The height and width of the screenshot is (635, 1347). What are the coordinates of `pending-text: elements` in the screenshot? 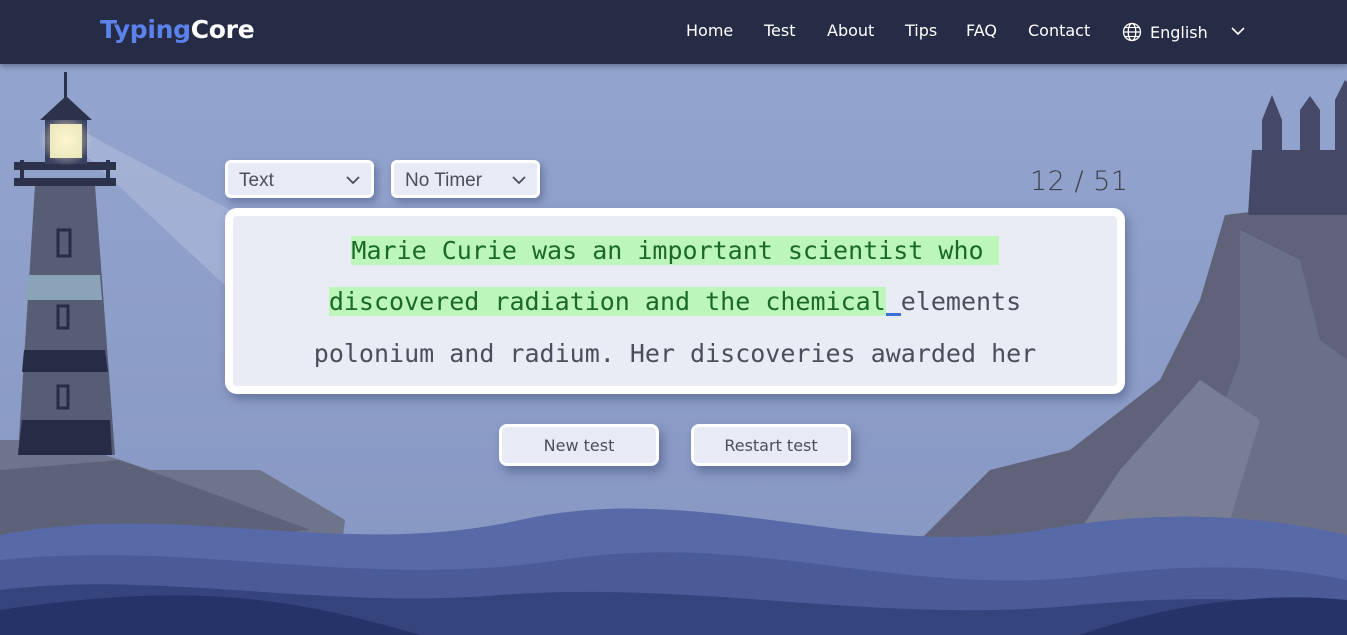 It's located at (961, 301).